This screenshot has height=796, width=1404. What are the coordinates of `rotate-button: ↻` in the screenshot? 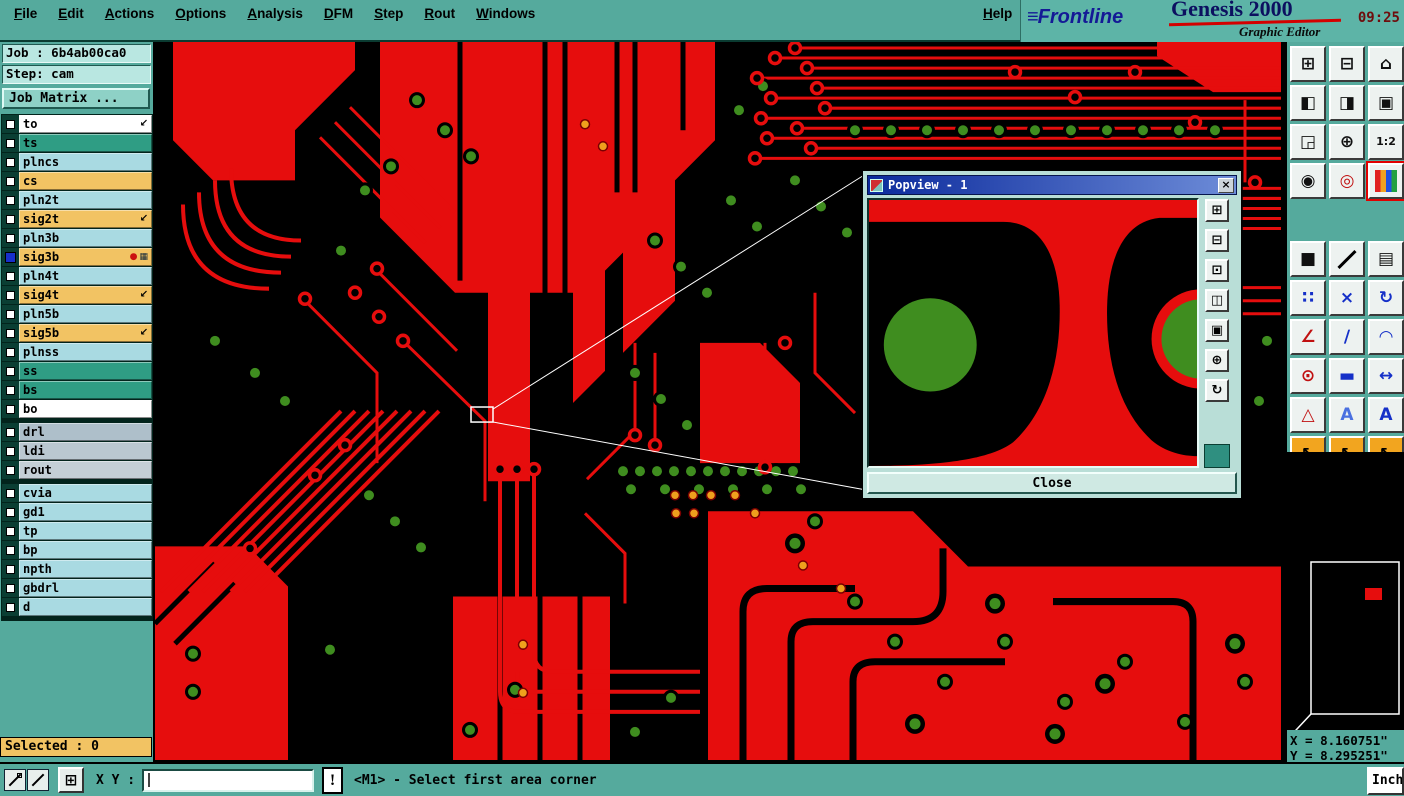 It's located at (1386, 298).